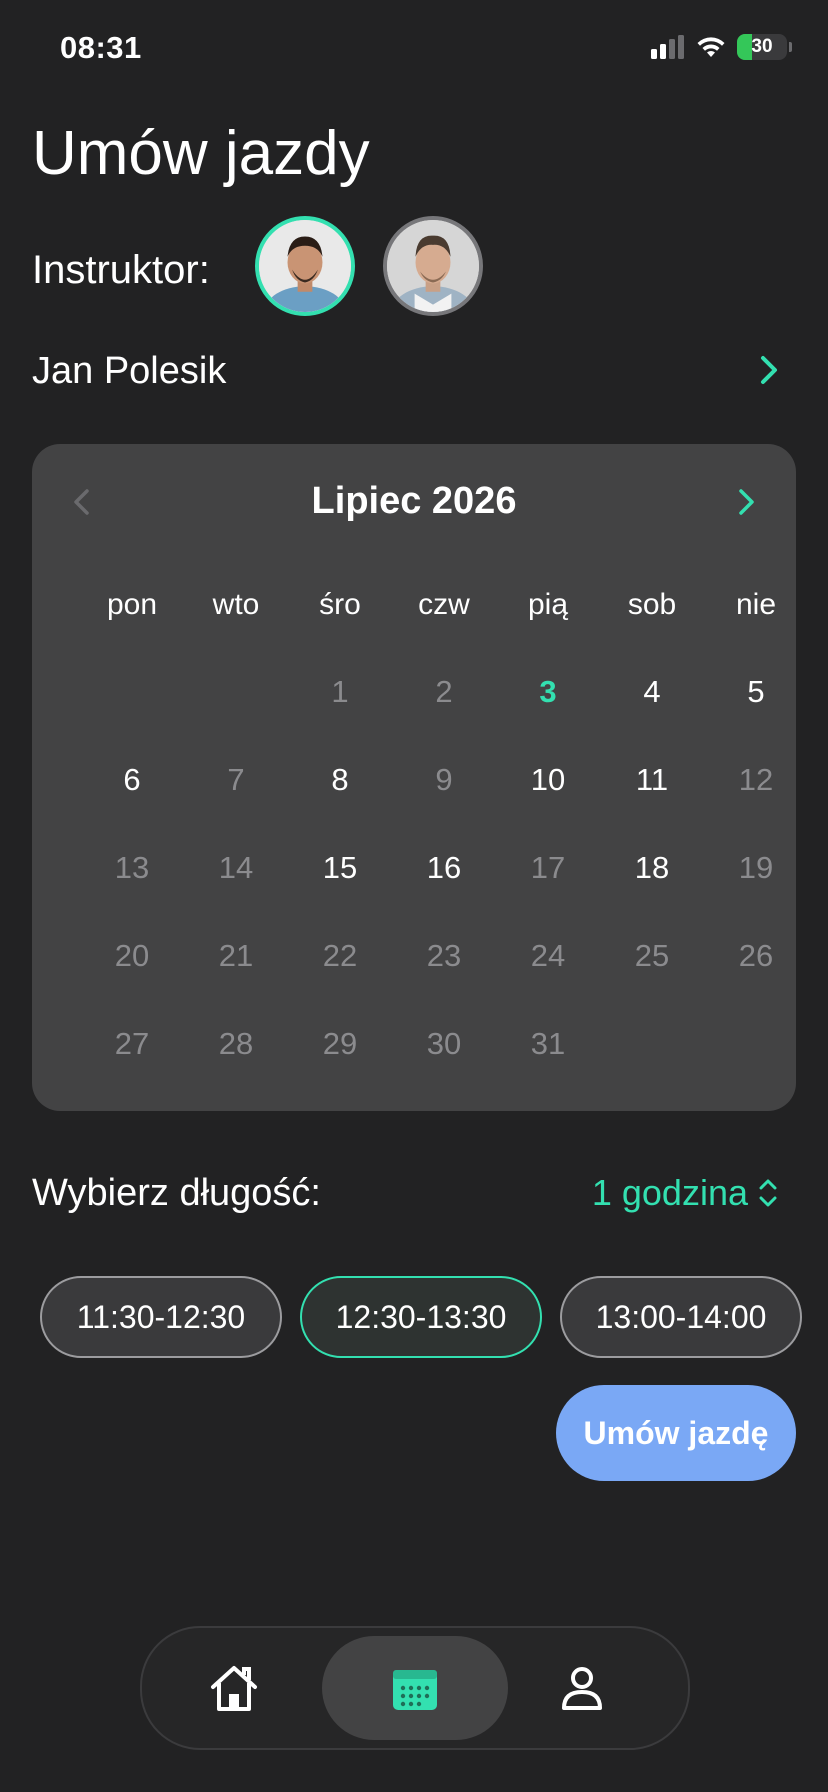 This screenshot has width=828, height=1792. What do you see at coordinates (132, 604) in the screenshot?
I see `weekday-label: pon` at bounding box center [132, 604].